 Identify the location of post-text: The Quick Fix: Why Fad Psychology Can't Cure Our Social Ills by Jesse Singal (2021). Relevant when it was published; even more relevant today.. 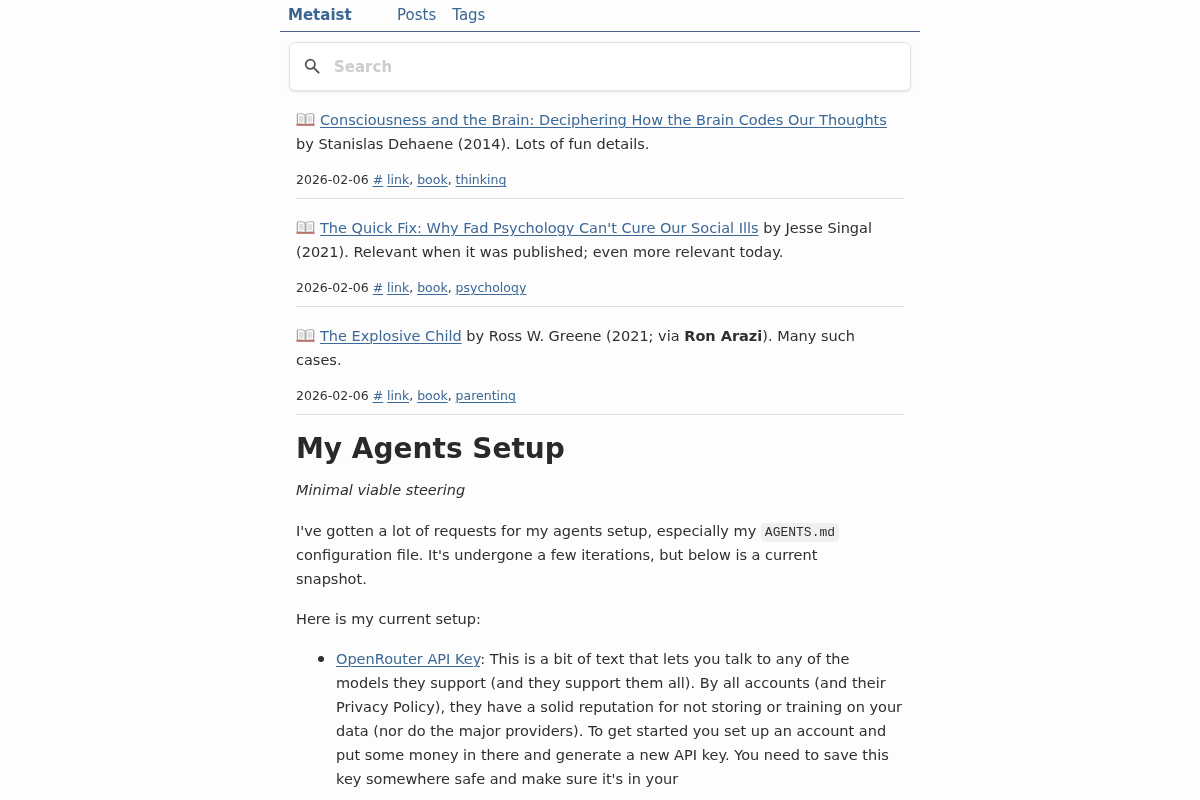
(584, 240).